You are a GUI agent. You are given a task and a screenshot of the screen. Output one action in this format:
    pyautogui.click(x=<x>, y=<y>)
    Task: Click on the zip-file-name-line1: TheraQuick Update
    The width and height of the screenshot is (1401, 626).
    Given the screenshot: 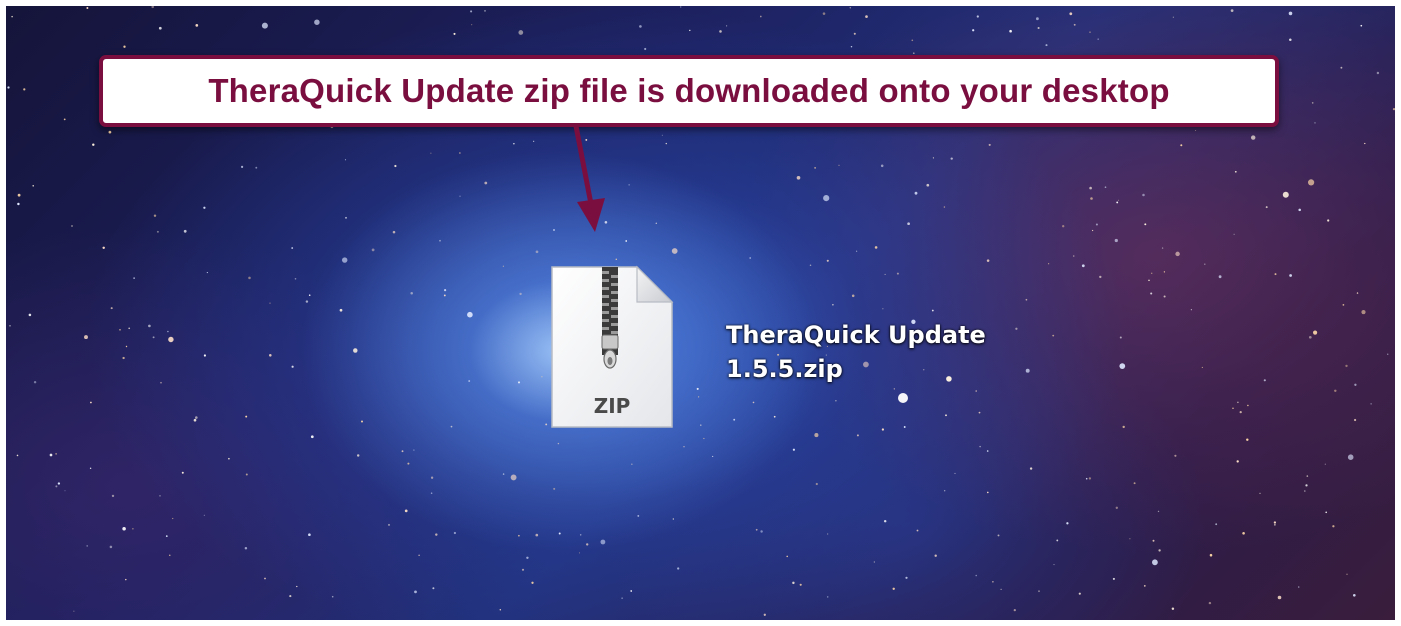 What is the action you would take?
    pyautogui.click(x=856, y=335)
    